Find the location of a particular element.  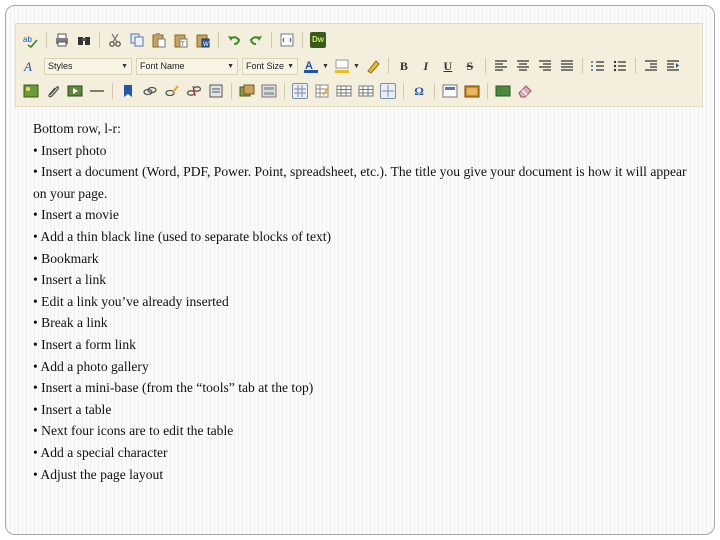

font-size-label: Font Size is located at coordinates (265, 66).